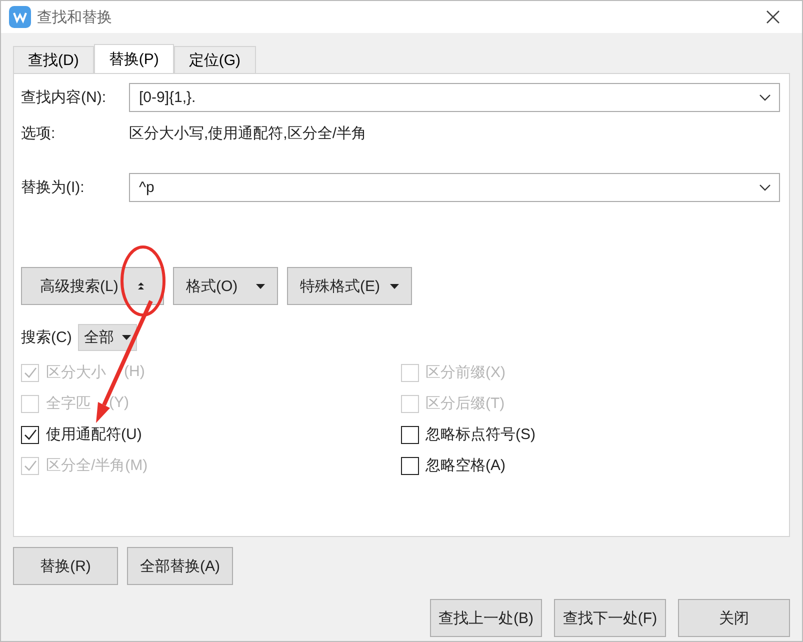  What do you see at coordinates (75, 17) in the screenshot?
I see `window-title: 查找和替换` at bounding box center [75, 17].